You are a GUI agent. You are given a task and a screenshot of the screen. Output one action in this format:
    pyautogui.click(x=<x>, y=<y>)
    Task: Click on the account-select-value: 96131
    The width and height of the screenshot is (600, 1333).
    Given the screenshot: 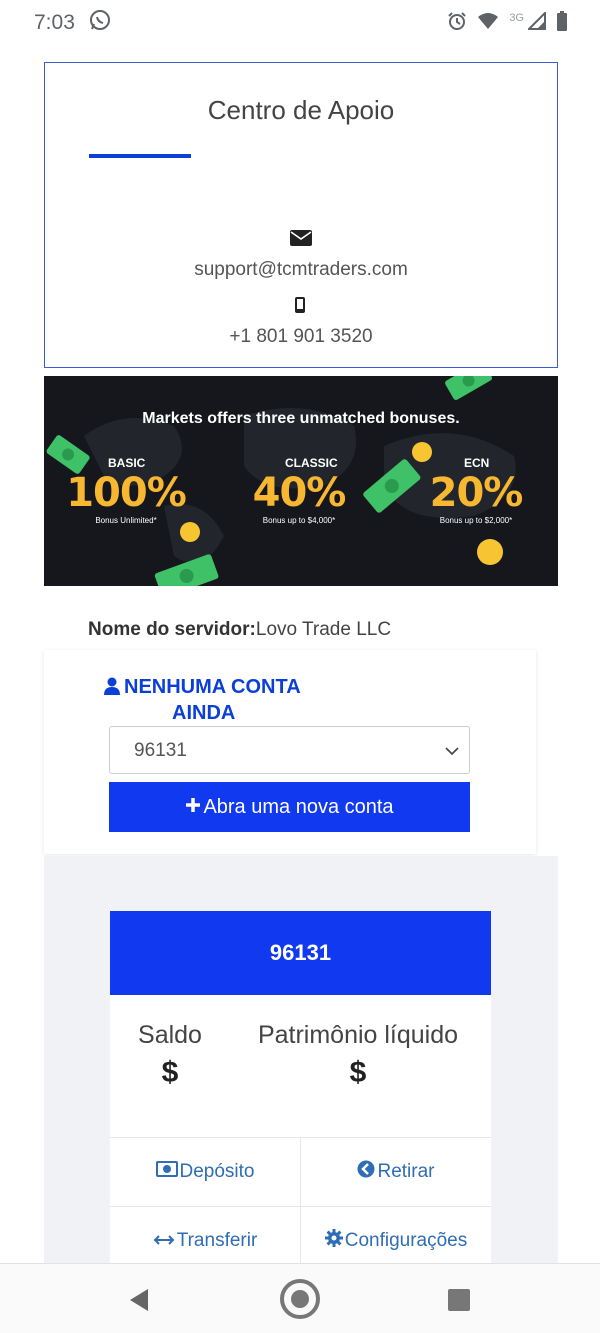 What is the action you would take?
    pyautogui.click(x=160, y=750)
    